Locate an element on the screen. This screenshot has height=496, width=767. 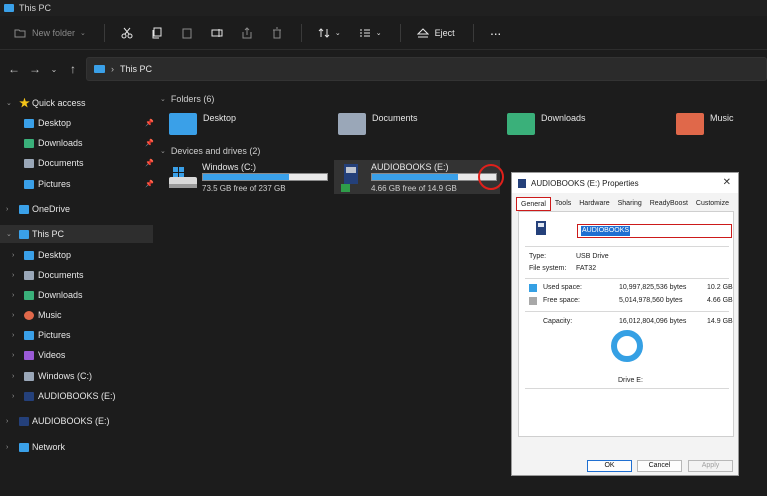
view-icon is located at coordinates (364, 32).